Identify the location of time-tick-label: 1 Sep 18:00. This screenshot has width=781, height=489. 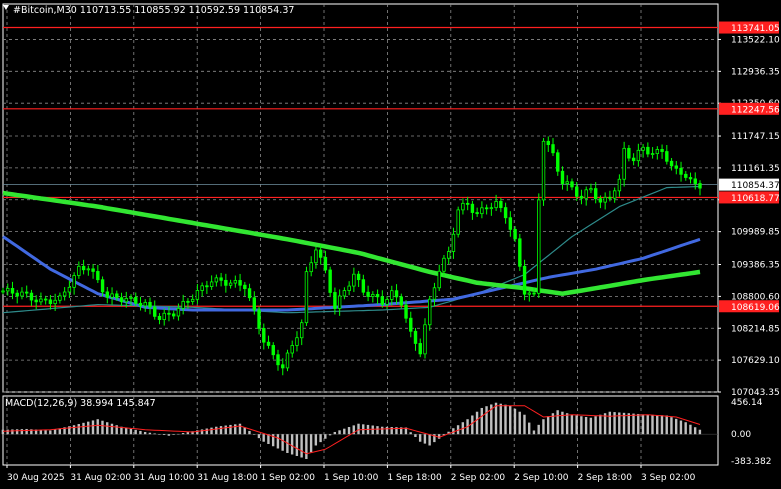
(414, 478).